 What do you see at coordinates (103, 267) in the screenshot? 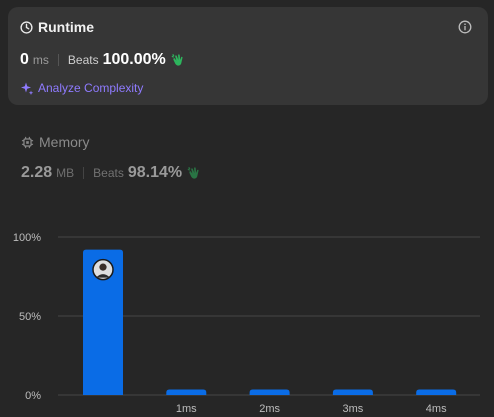
I see `avatar-head` at bounding box center [103, 267].